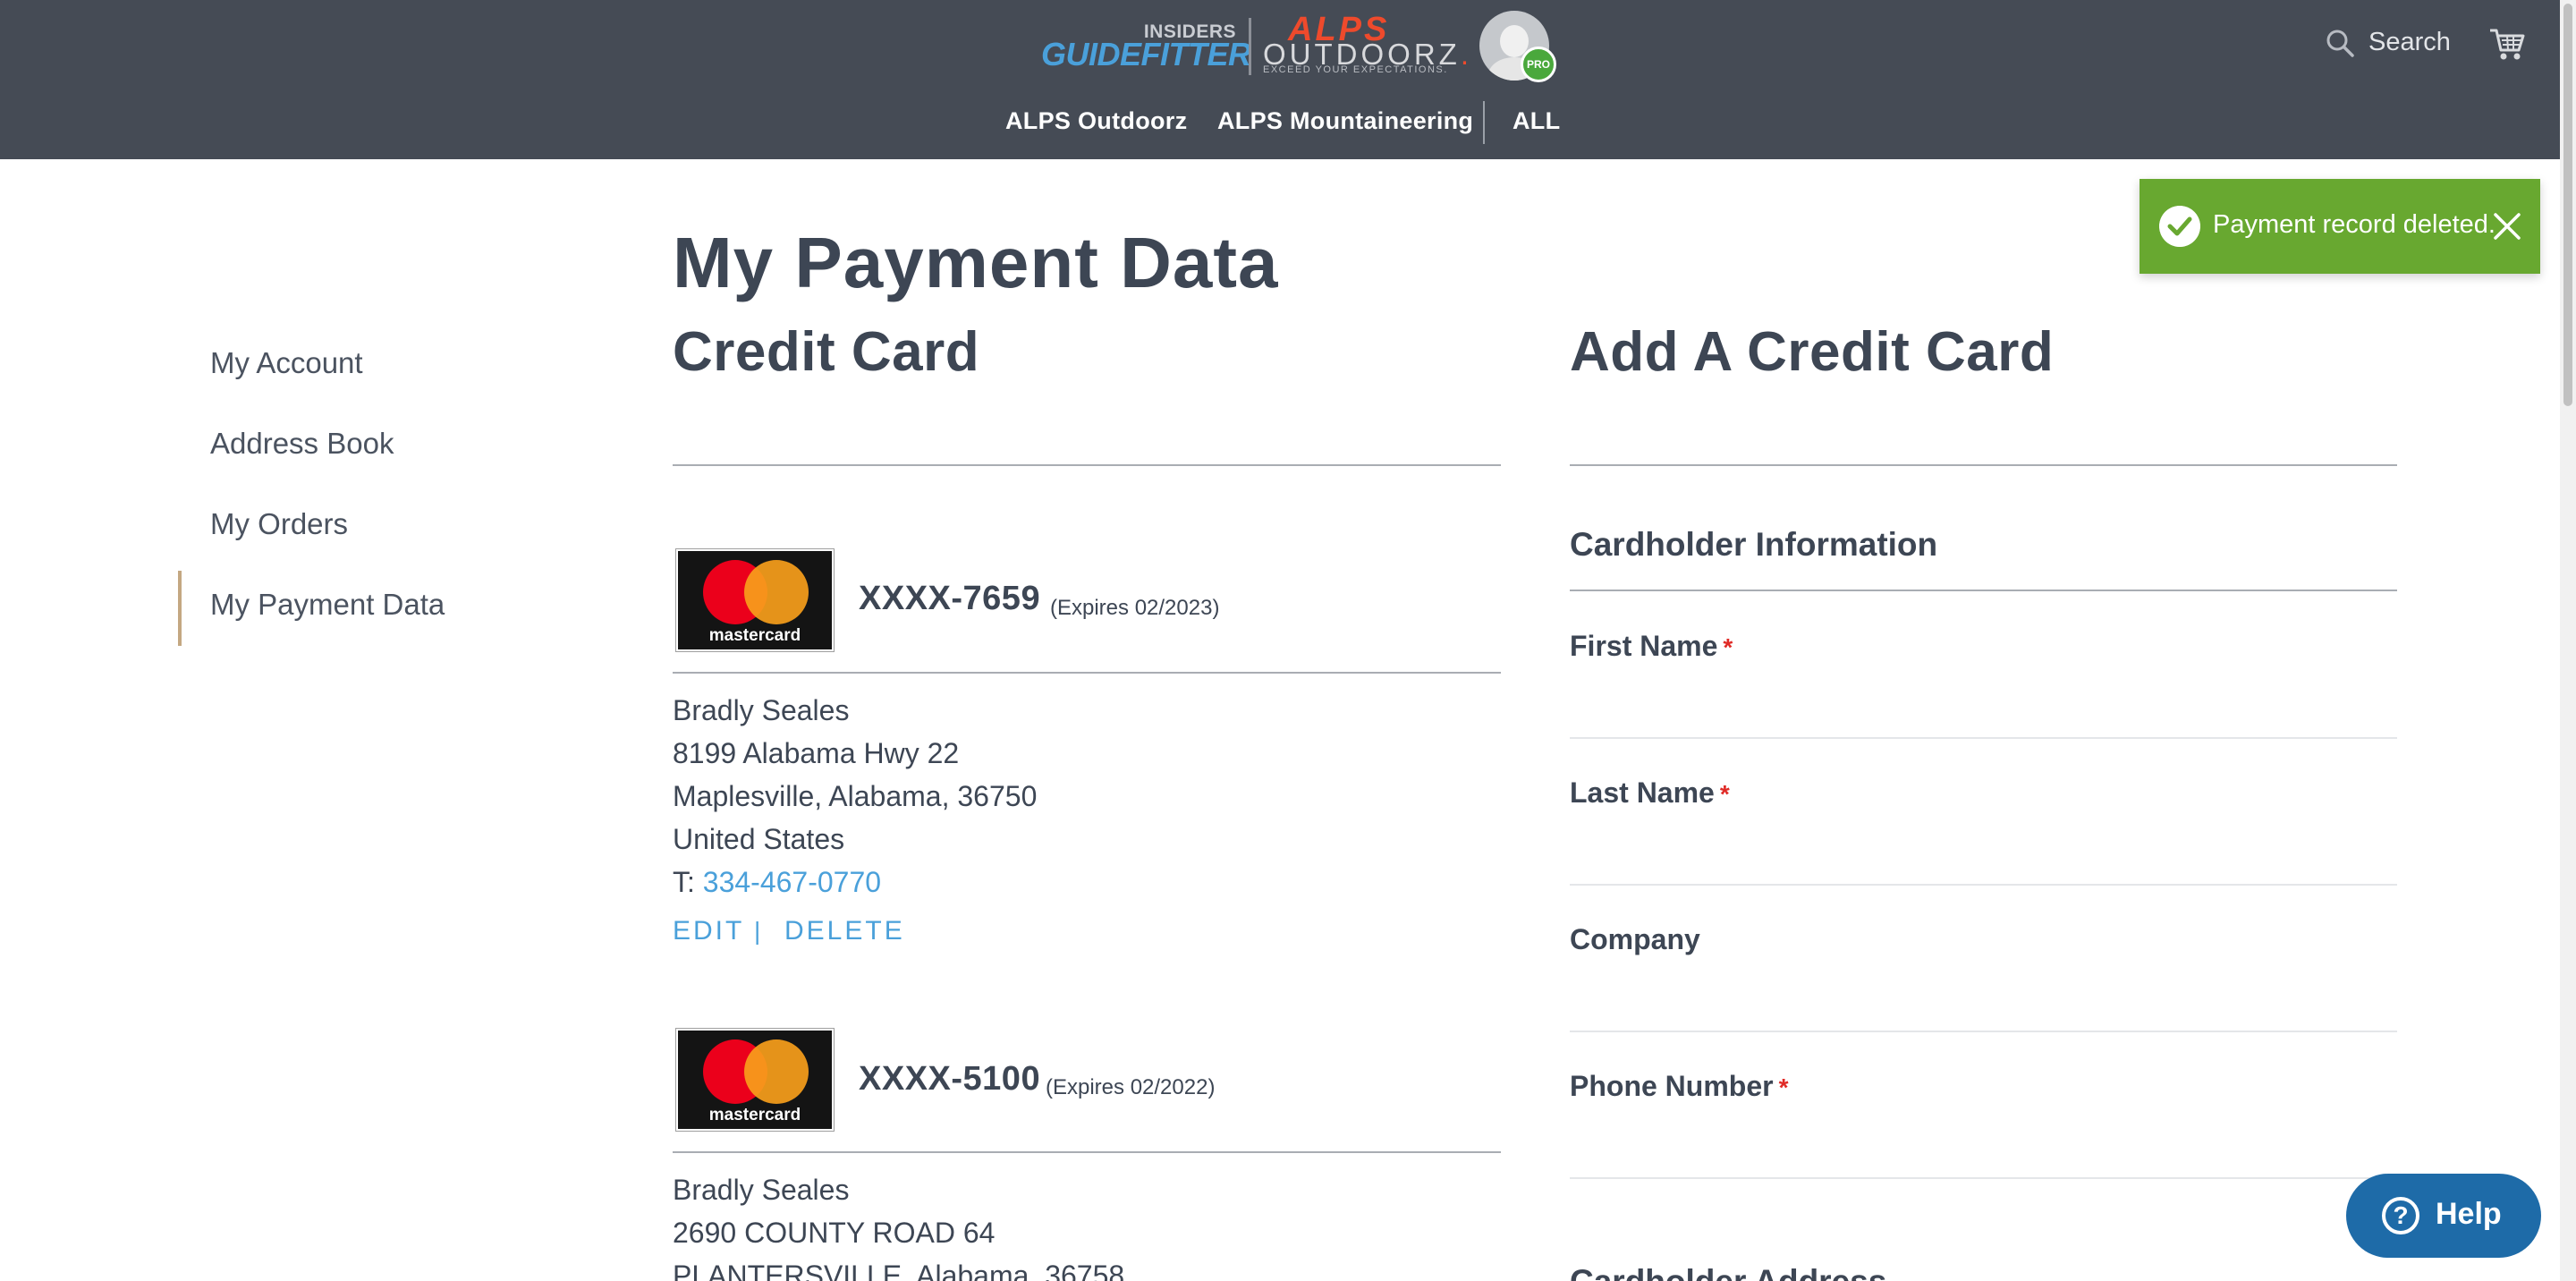  I want to click on alps-tagline: EXCEED YOUR EXPECTATIONS., so click(1355, 69).